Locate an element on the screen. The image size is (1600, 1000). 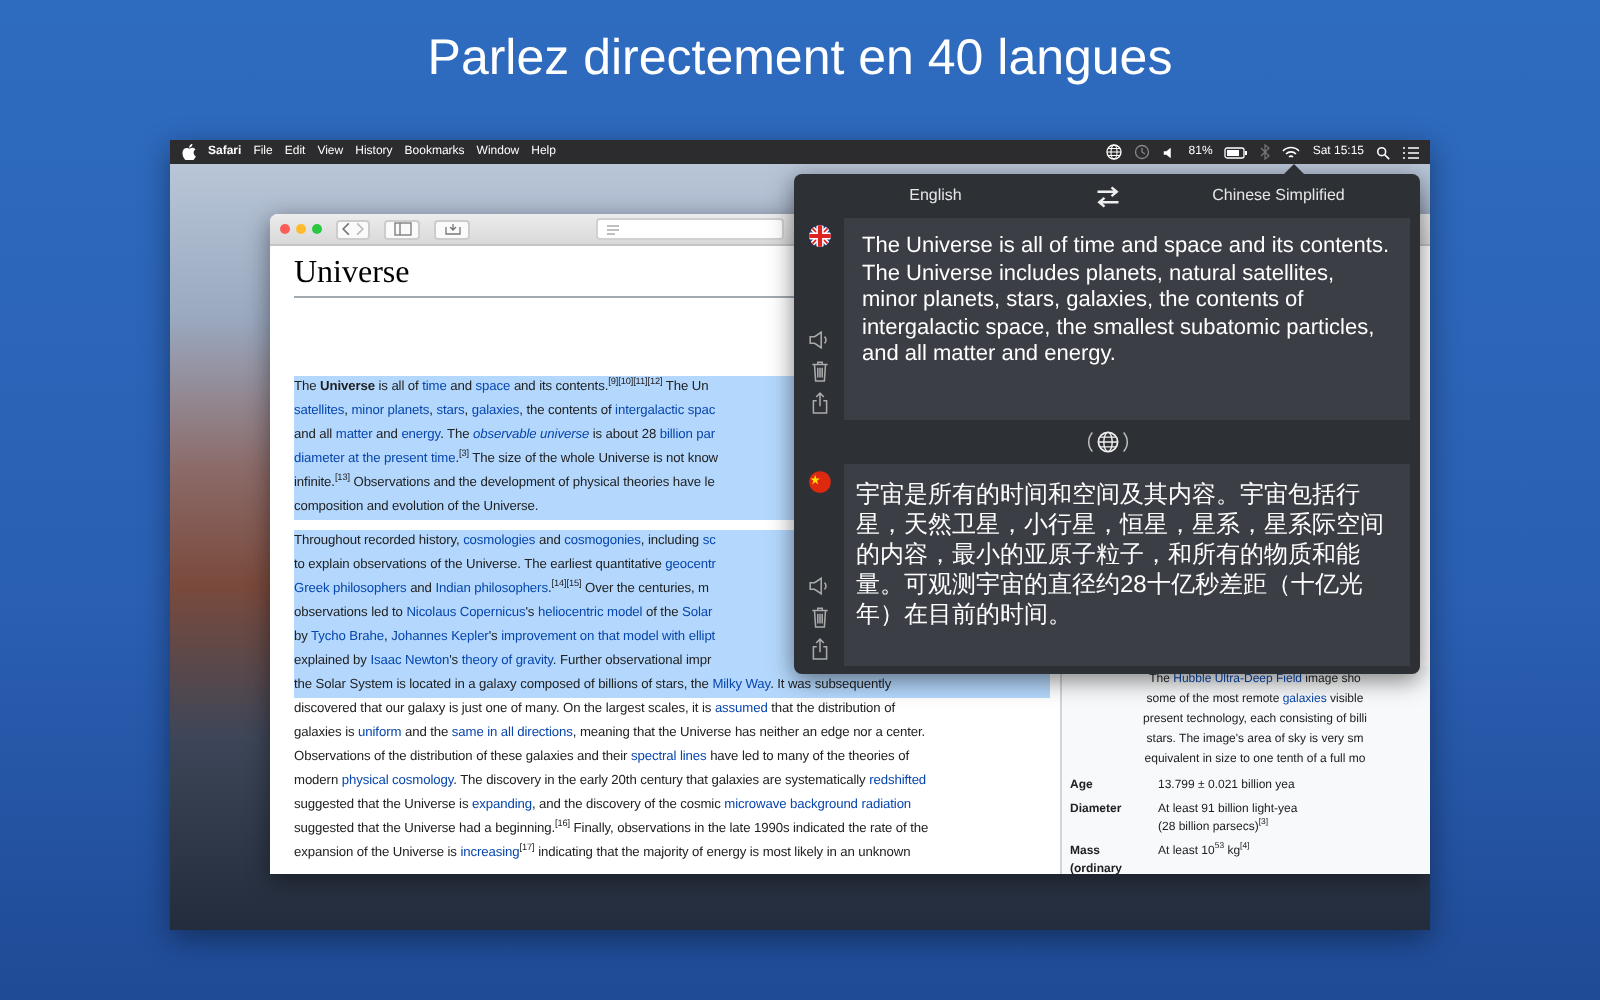
globe-icon is located at coordinates (1114, 152).